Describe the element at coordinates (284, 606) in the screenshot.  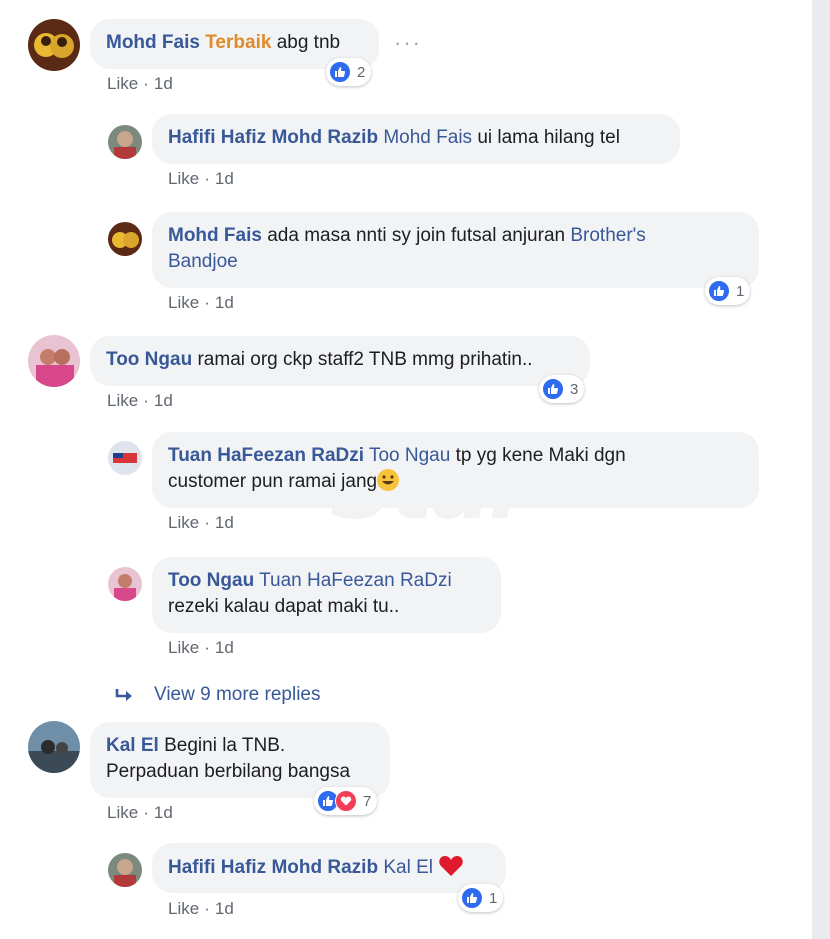
I see `reply-text: rezeki kalau dapat maki tu..` at that location.